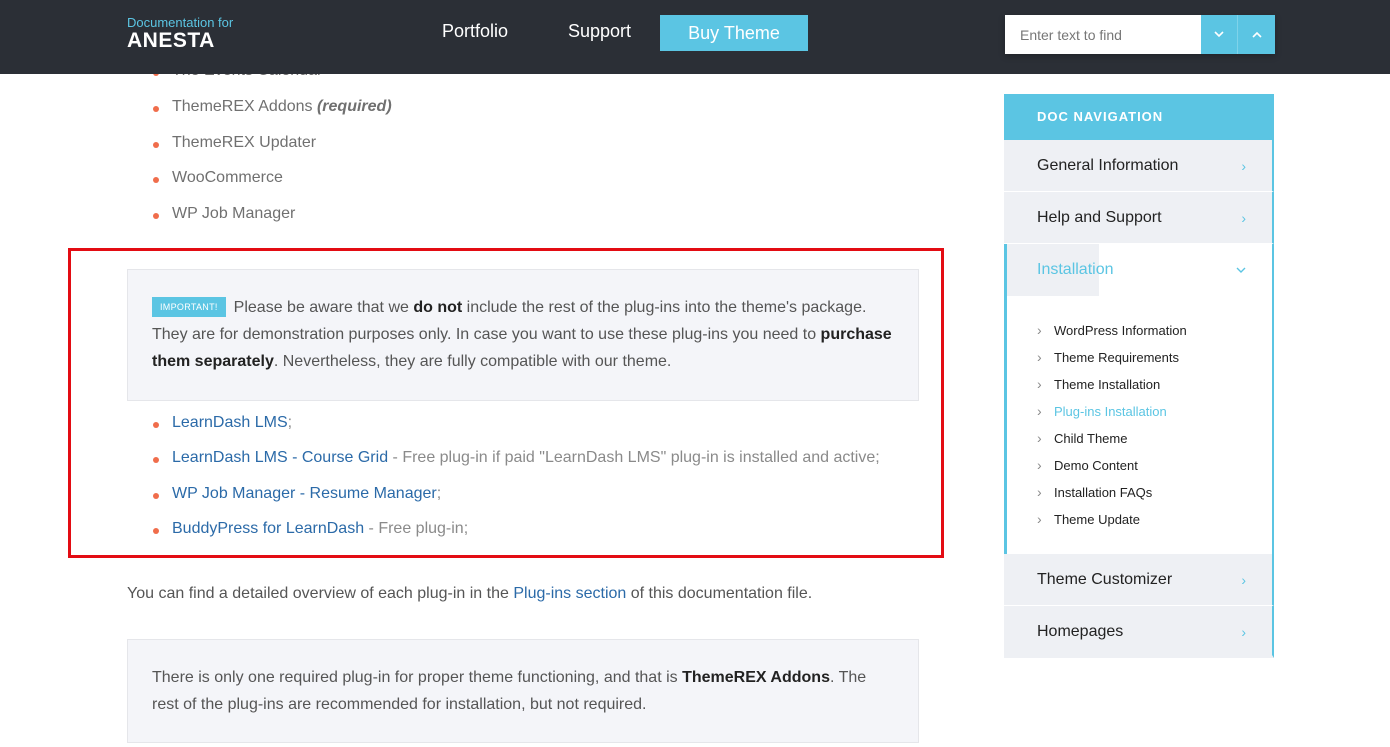 The image size is (1390, 747). Describe the element at coordinates (1139, 357) in the screenshot. I see `sub-item-theme-requirements: Theme Requirements` at that location.